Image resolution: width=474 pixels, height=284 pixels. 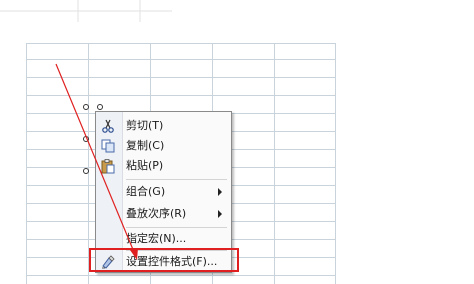 I want to click on menu-item-label: 复制(C), so click(x=145, y=145).